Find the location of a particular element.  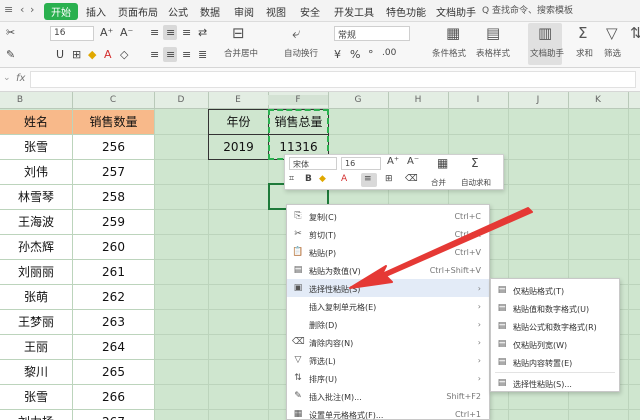

annotation-arrow is located at coordinates (441, 248).